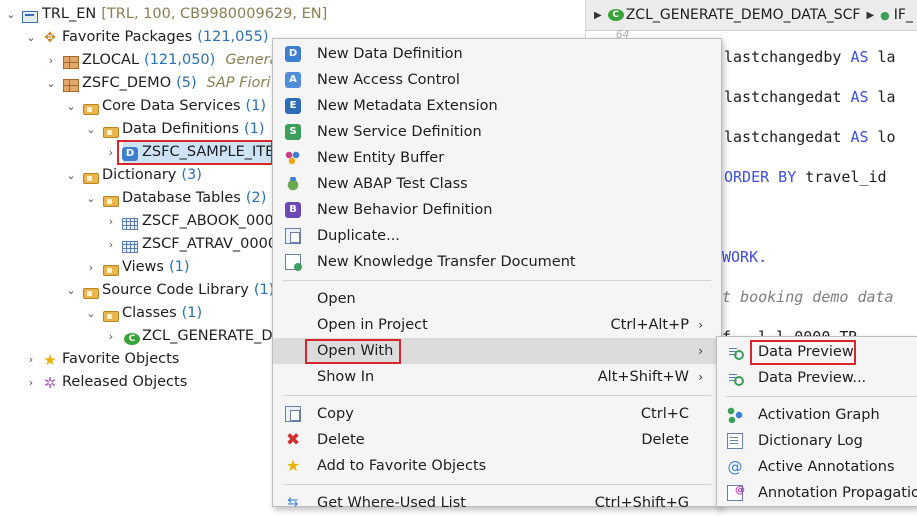 This screenshot has width=917, height=516. I want to click on tree-node-dictionary: ⌄ Dictionary (3), so click(133, 175).